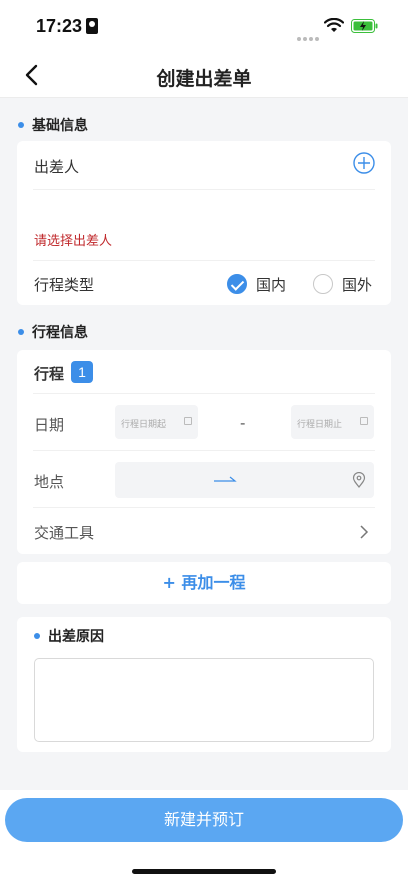 The image size is (408, 883). What do you see at coordinates (204, 583) in the screenshot?
I see `add-trip-button: + 再加一程` at bounding box center [204, 583].